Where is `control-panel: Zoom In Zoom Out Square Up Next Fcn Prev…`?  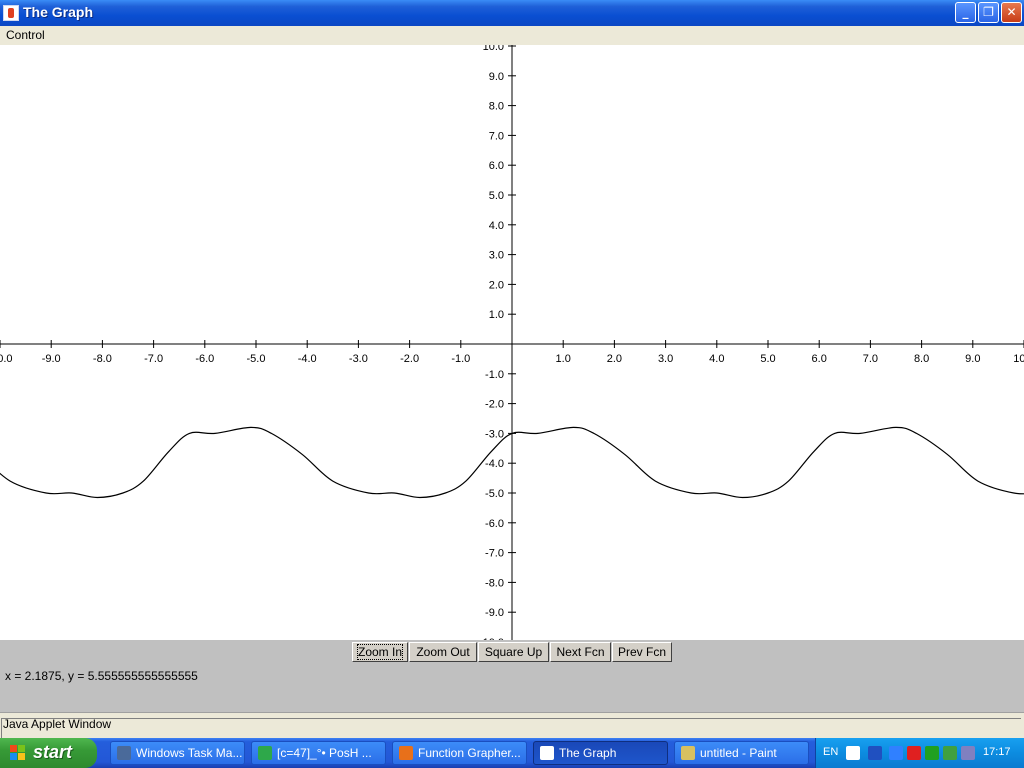
control-panel: Zoom In Zoom Out Square Up Next Fcn Prev… is located at coordinates (512, 676).